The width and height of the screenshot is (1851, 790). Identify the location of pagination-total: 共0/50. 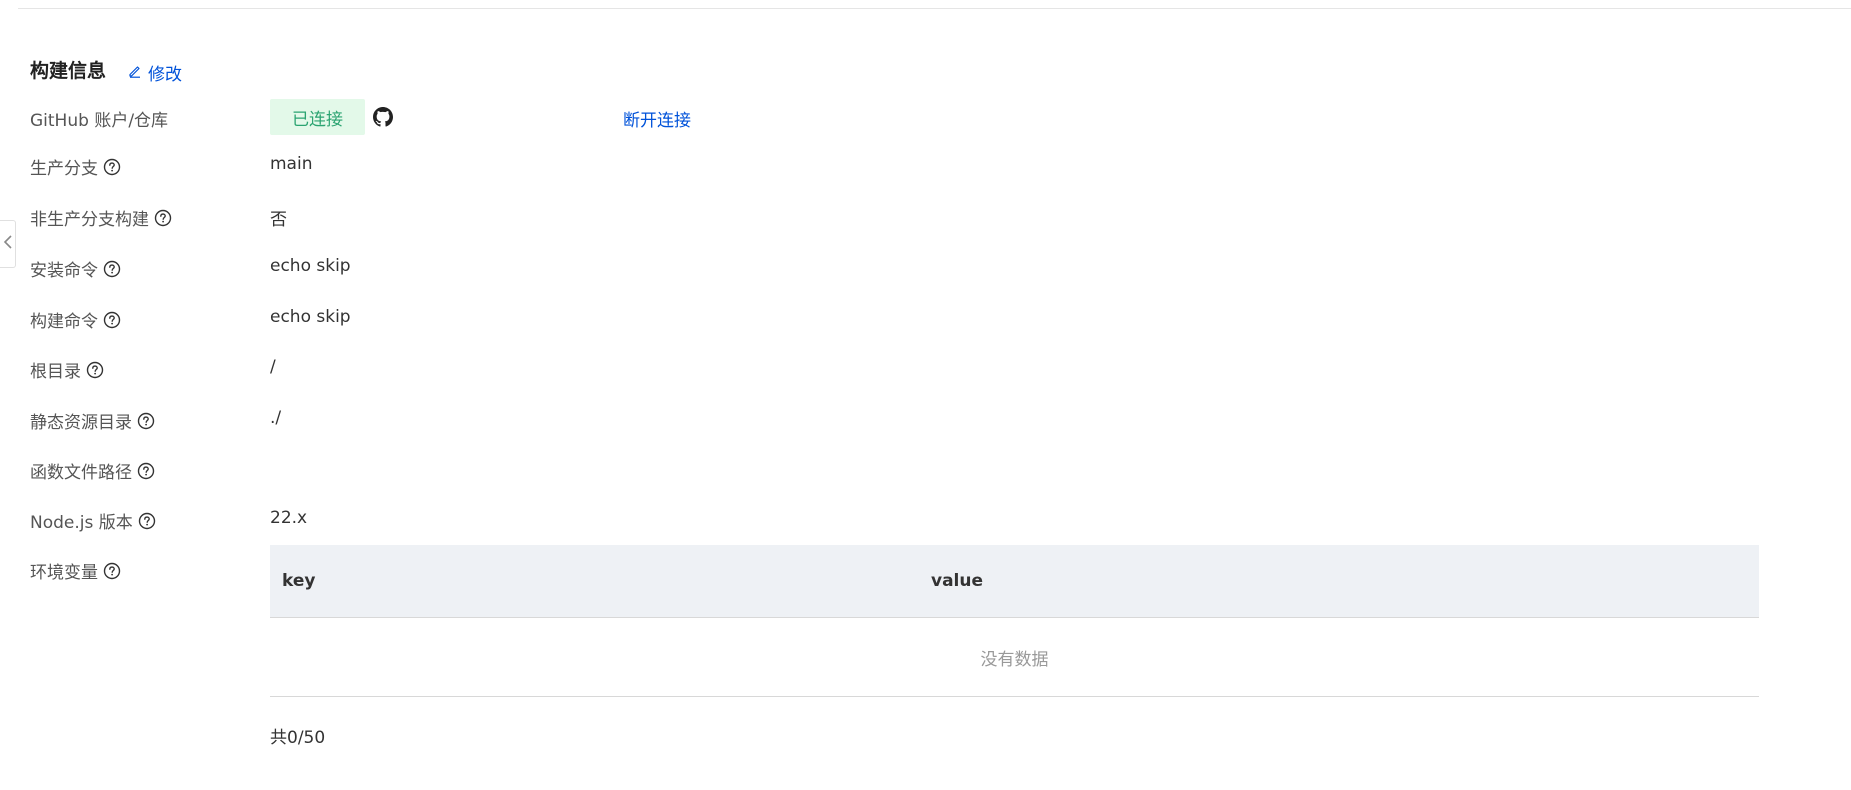
(298, 738).